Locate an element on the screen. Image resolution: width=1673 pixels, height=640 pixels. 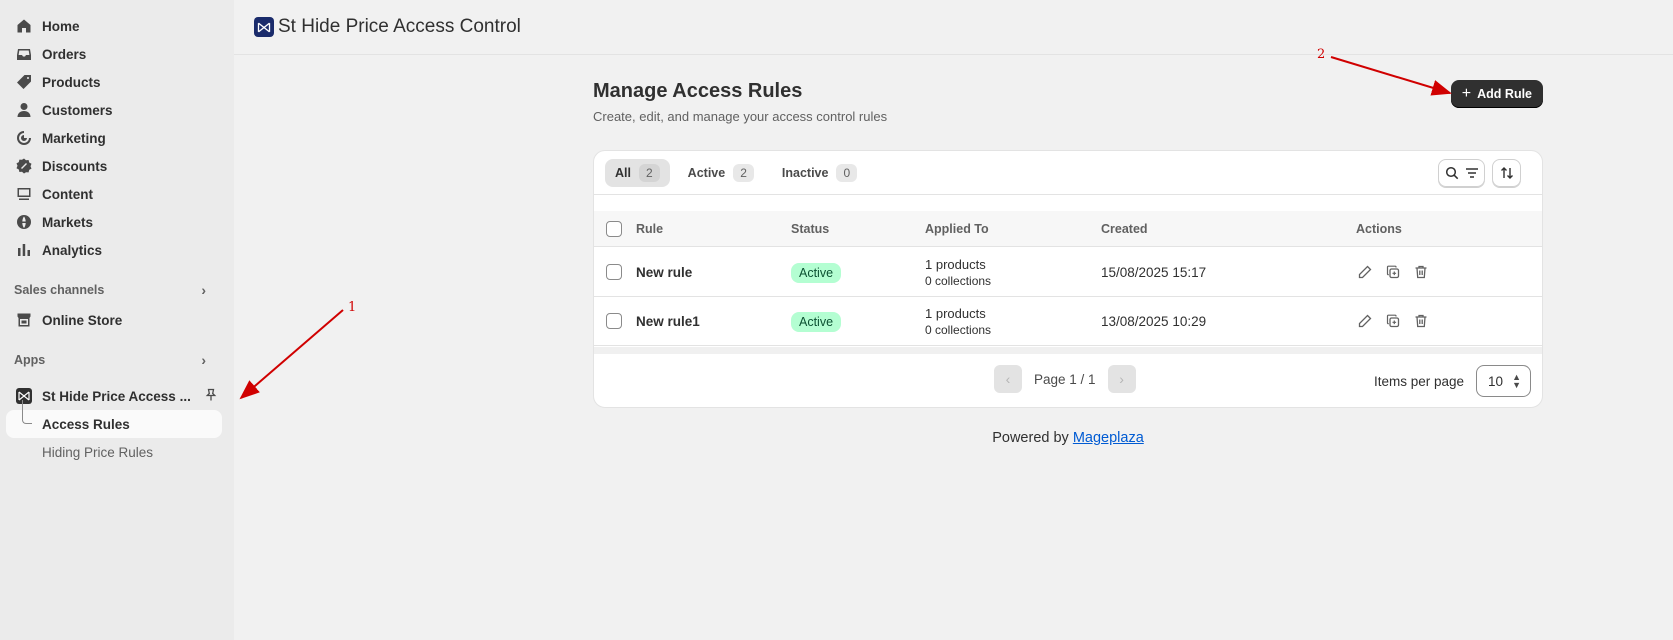
sidebar-item-content: Content is located at coordinates (117, 194).